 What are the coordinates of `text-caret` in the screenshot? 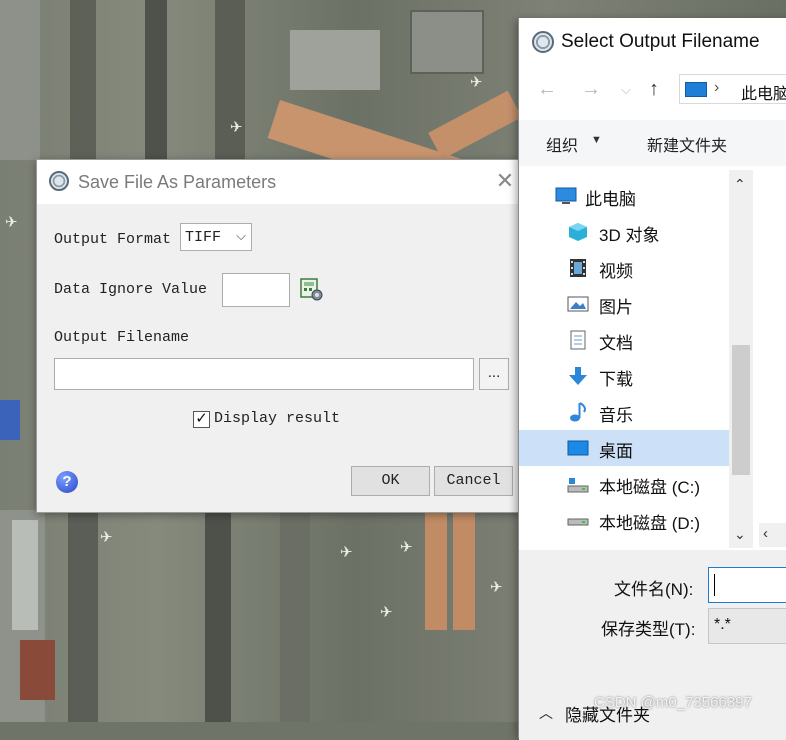 It's located at (714, 585).